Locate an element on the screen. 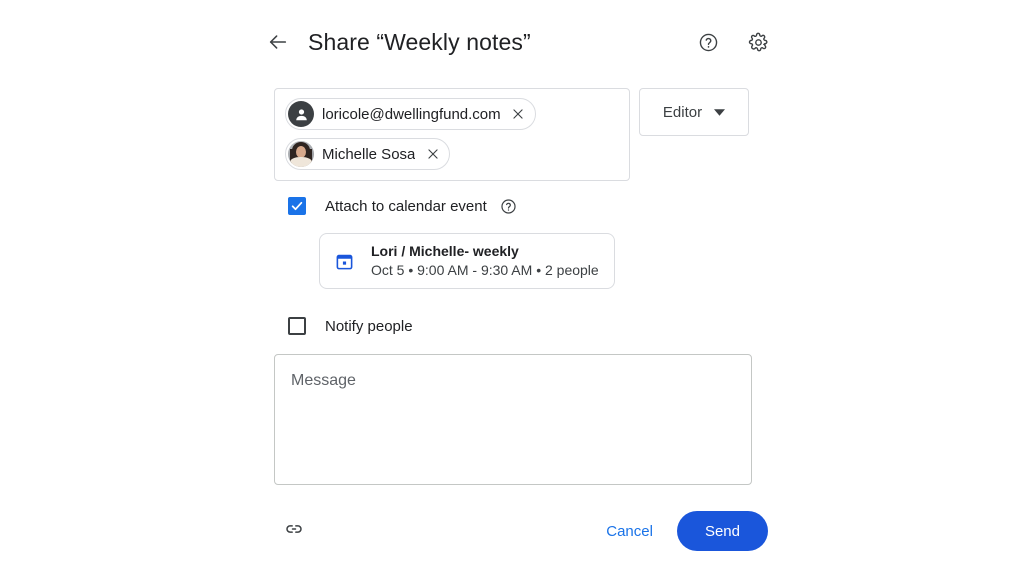  back-button is located at coordinates (278, 42).